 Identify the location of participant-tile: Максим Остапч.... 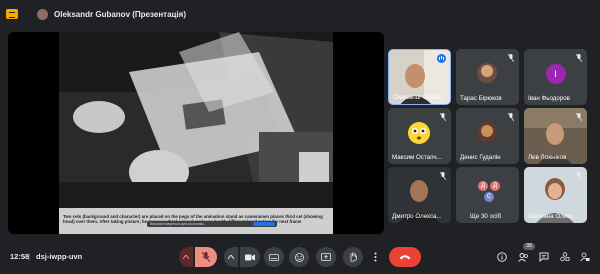
(419, 136).